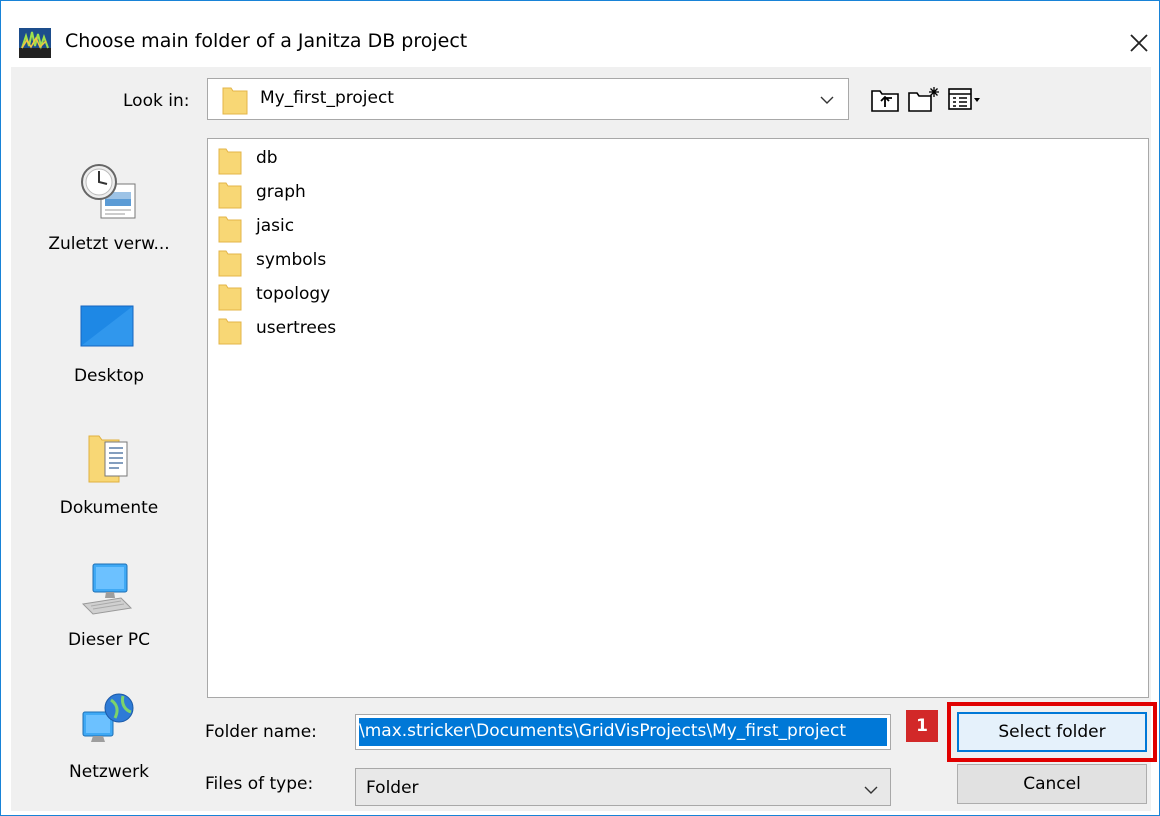  Describe the element at coordinates (275, 226) in the screenshot. I see `folder-name: jasic` at that location.